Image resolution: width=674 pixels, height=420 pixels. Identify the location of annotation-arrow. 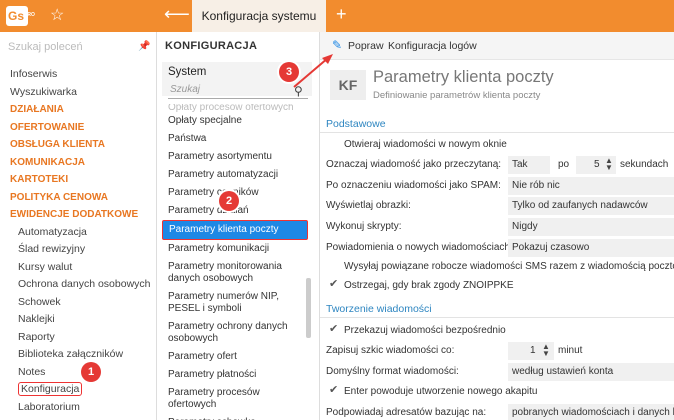
(313, 71).